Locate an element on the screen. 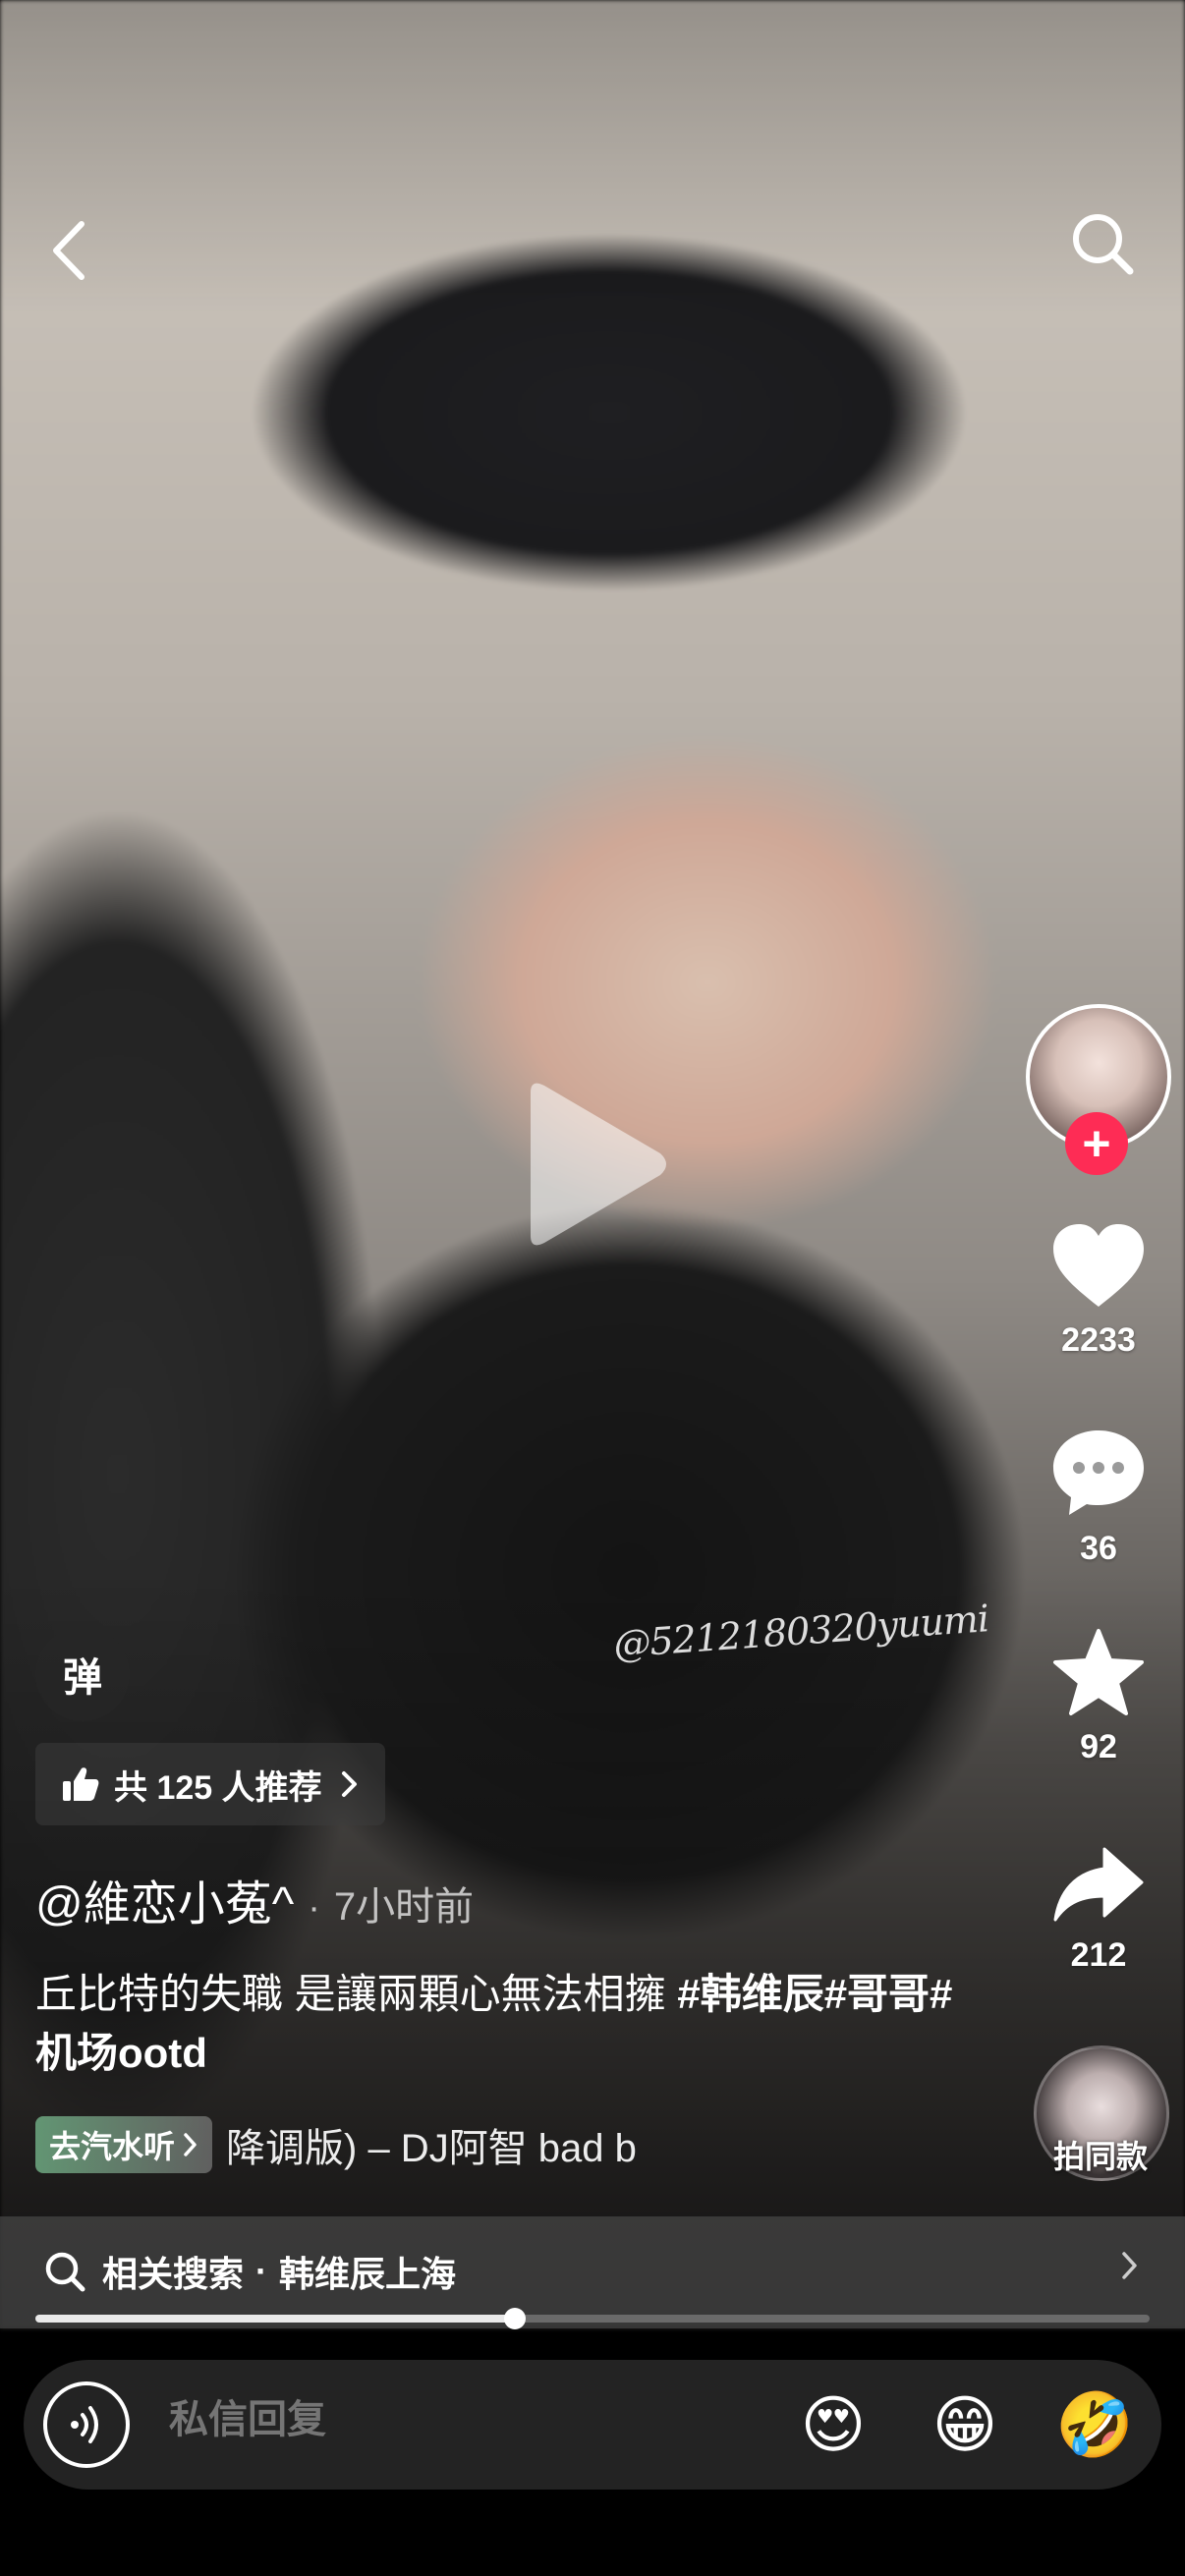 Image resolution: width=1185 pixels, height=2576 pixels. top-gradient is located at coordinates (592, 157).